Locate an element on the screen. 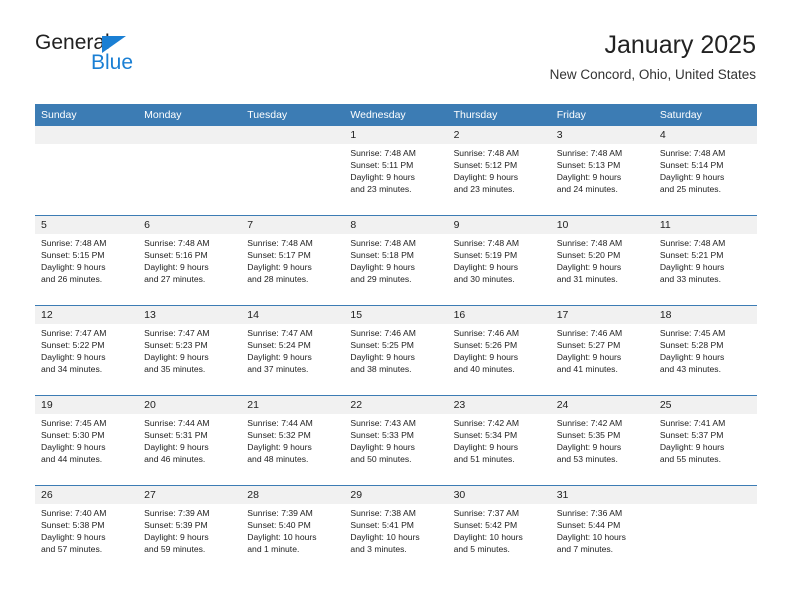 The image size is (792, 612). day-number: 6 is located at coordinates (190, 225).